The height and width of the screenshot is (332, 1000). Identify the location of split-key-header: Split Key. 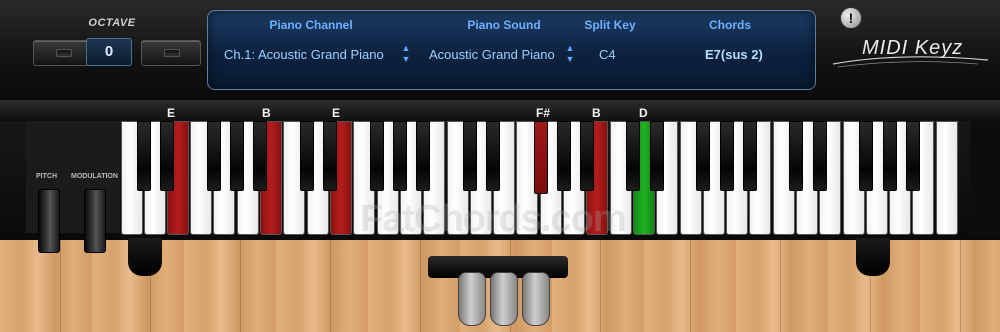
(610, 25).